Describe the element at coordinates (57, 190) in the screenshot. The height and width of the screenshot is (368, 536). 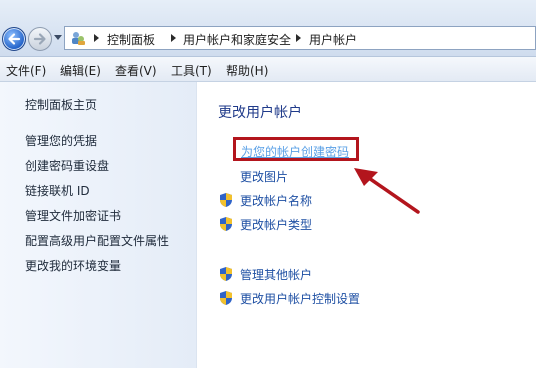
I see `link-online-id-link: 链接联机 ID` at that location.